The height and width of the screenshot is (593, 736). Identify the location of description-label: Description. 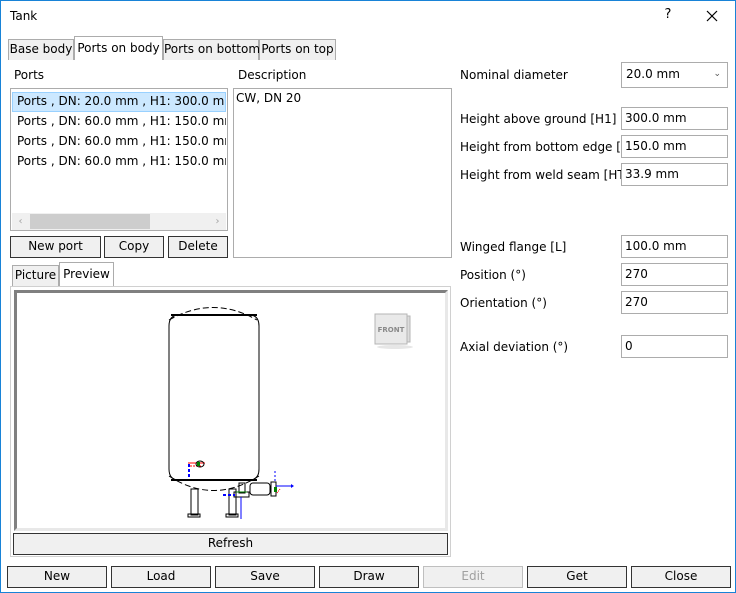
(272, 75).